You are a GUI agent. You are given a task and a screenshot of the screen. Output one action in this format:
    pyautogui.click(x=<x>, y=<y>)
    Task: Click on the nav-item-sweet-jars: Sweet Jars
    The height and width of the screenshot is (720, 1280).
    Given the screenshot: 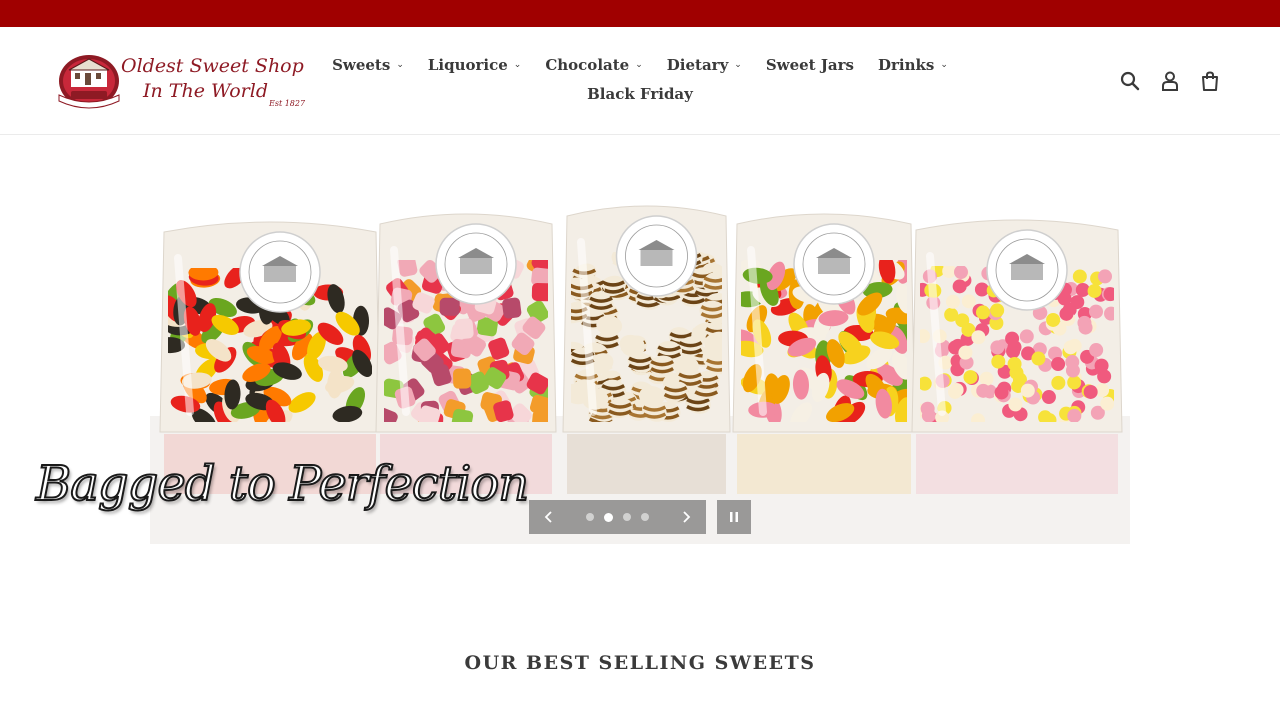 What is the action you would take?
    pyautogui.click(x=810, y=65)
    